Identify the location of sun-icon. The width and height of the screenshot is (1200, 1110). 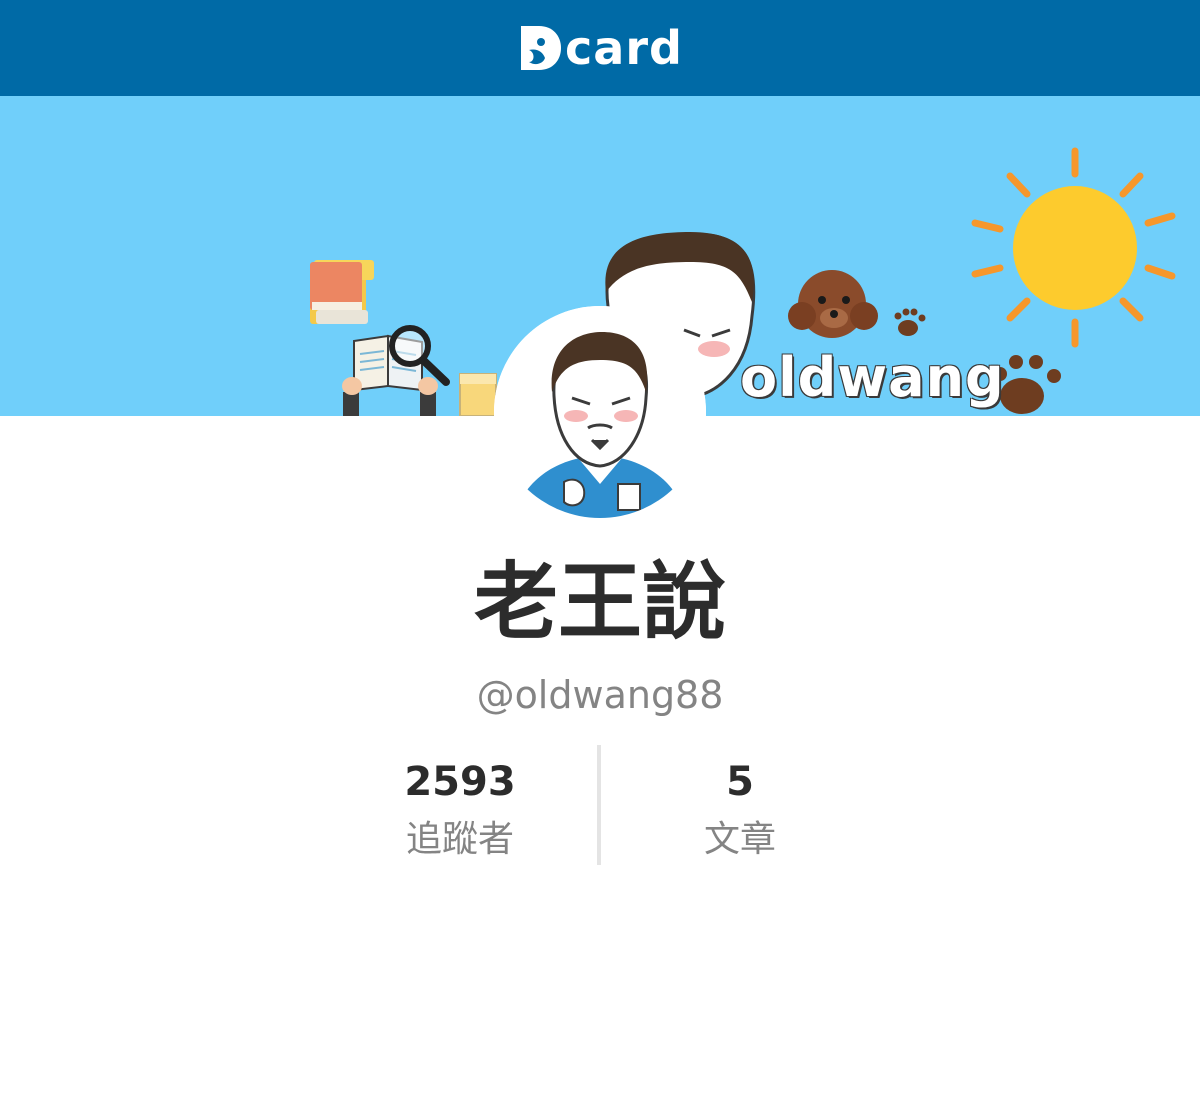
(1073, 247).